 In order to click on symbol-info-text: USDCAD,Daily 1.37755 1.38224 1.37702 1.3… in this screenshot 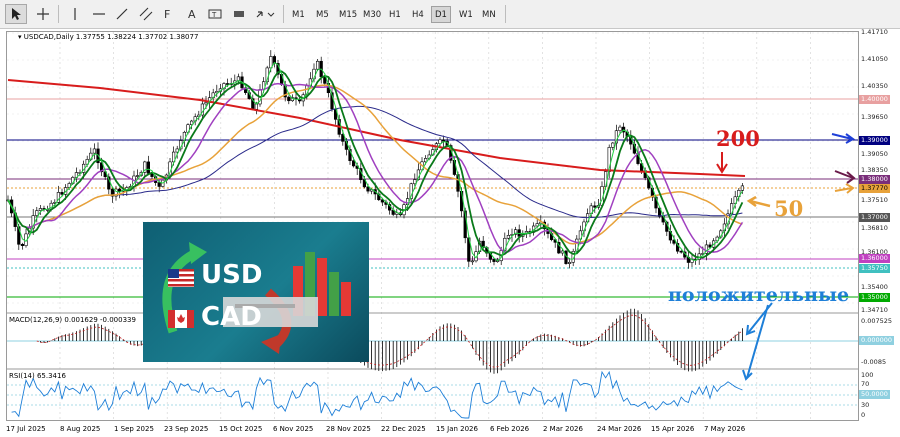, I will do `click(111, 37)`.